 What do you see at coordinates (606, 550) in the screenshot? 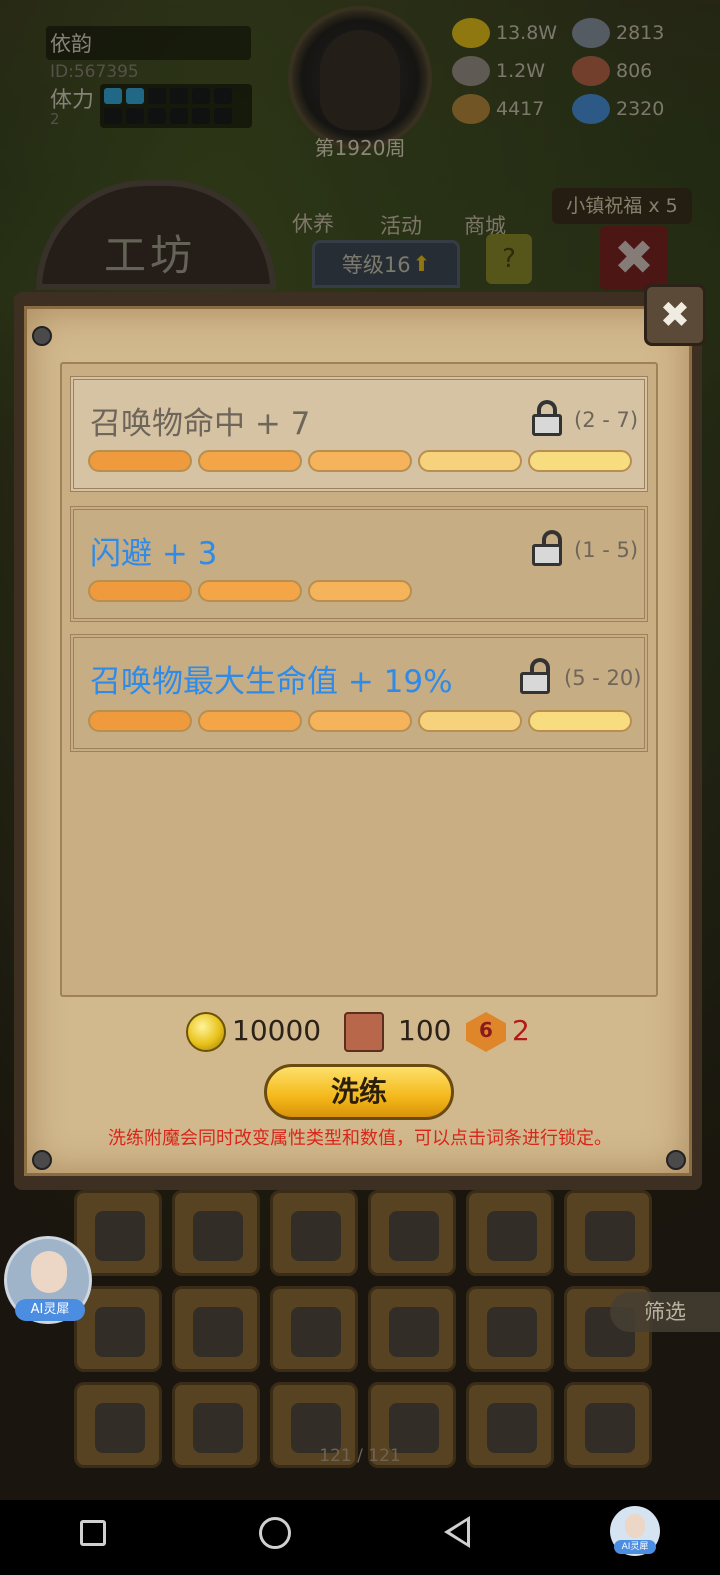
I see `attribute-range: (1 - 5)` at bounding box center [606, 550].